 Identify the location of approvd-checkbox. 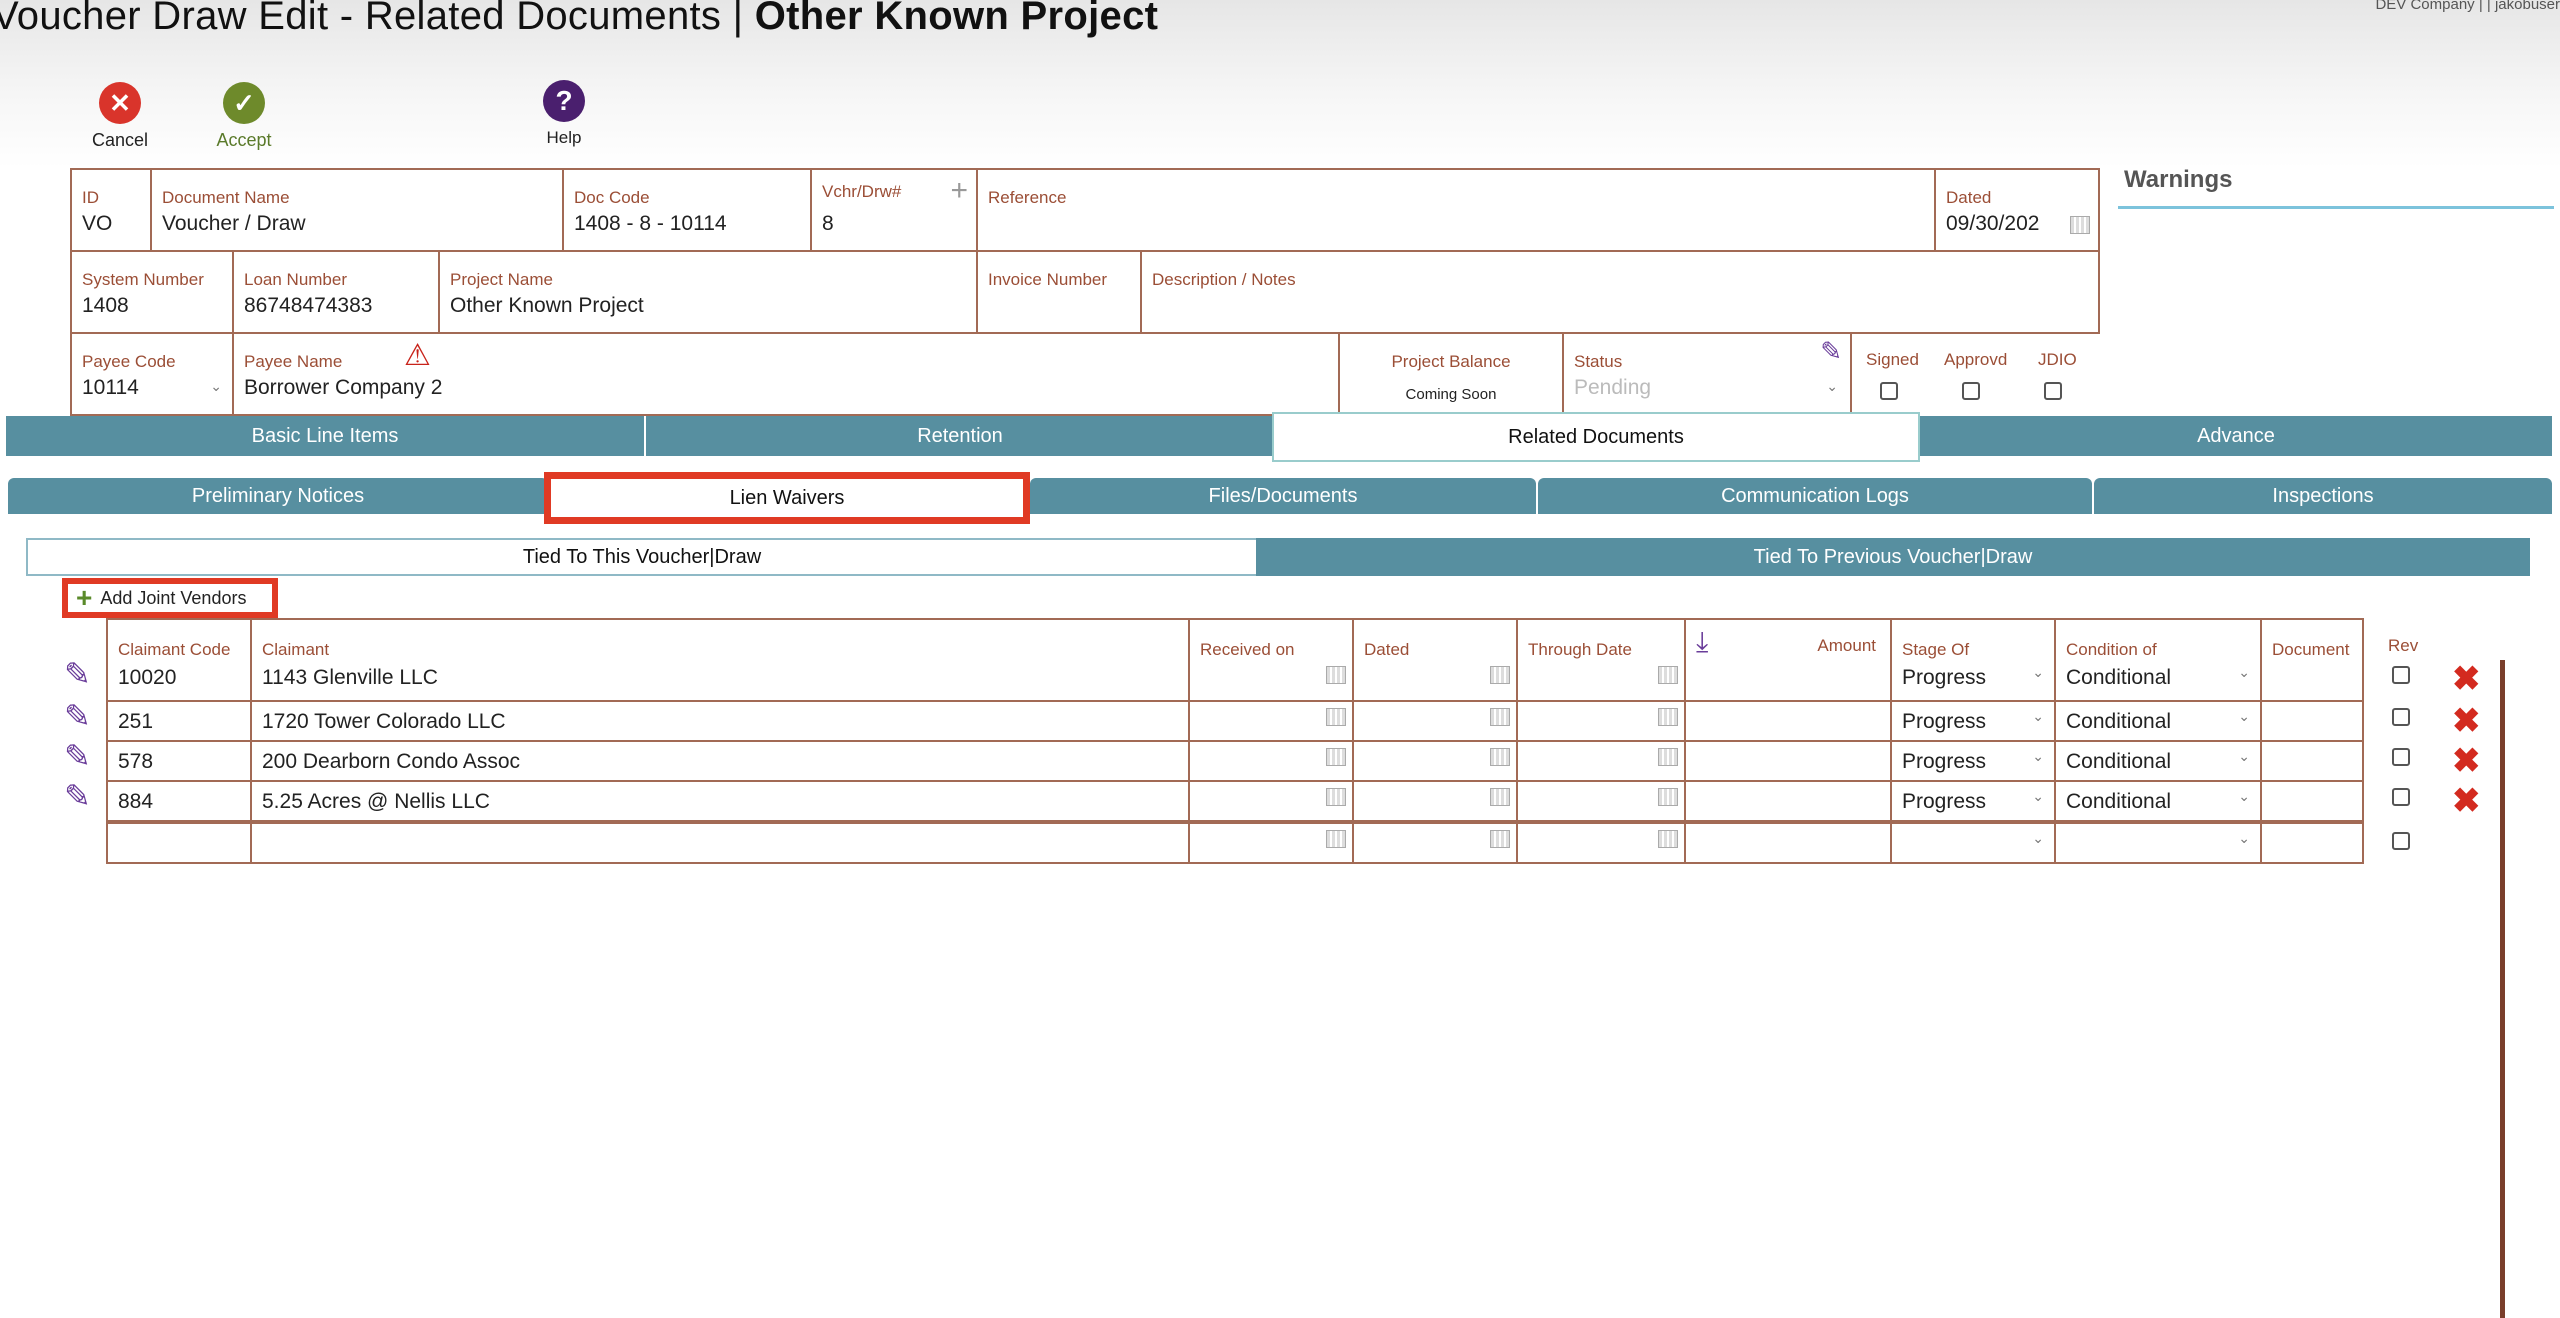
(1971, 391).